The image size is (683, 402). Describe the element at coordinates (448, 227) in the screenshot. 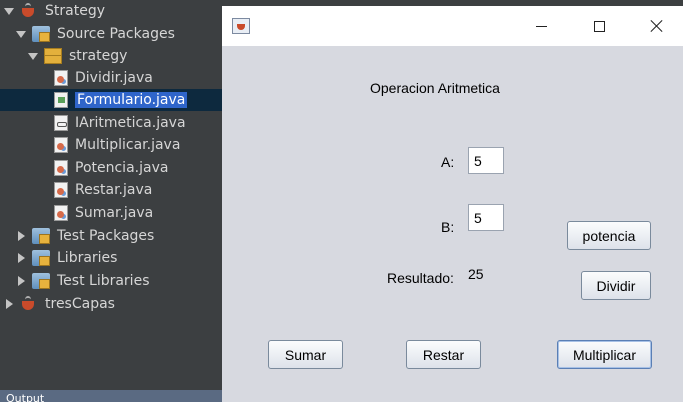

I see `label-b: B:` at that location.